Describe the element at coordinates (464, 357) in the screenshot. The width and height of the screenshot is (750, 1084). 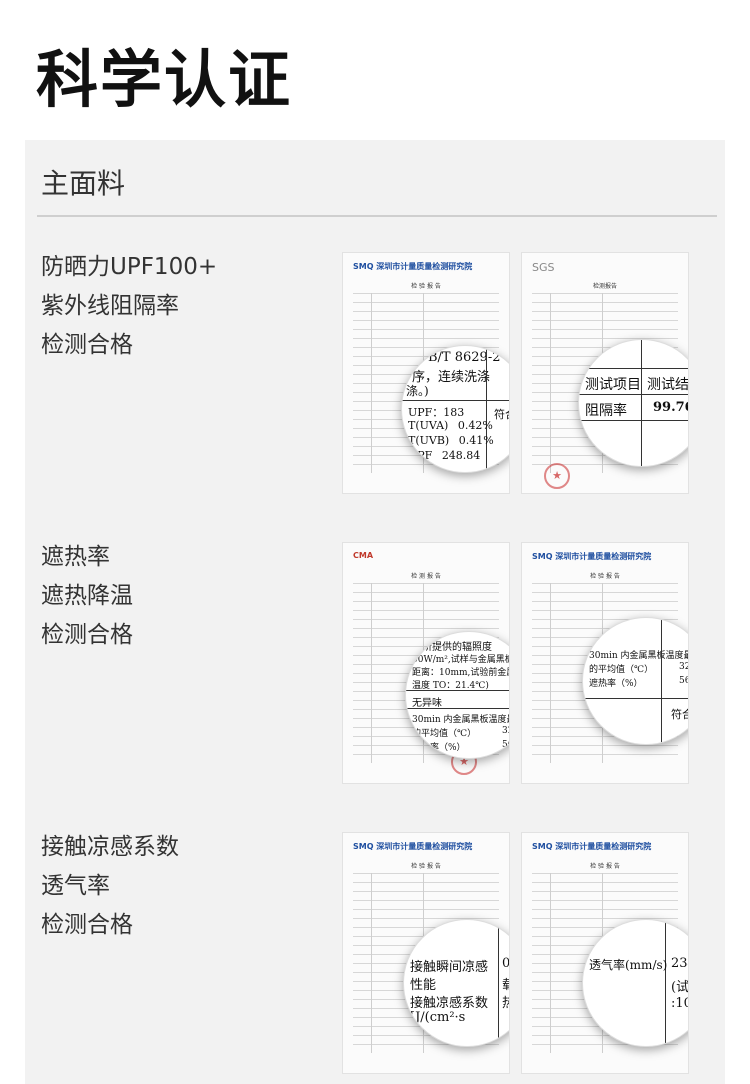
I see `lens-text: B/T 8629-2` at that location.